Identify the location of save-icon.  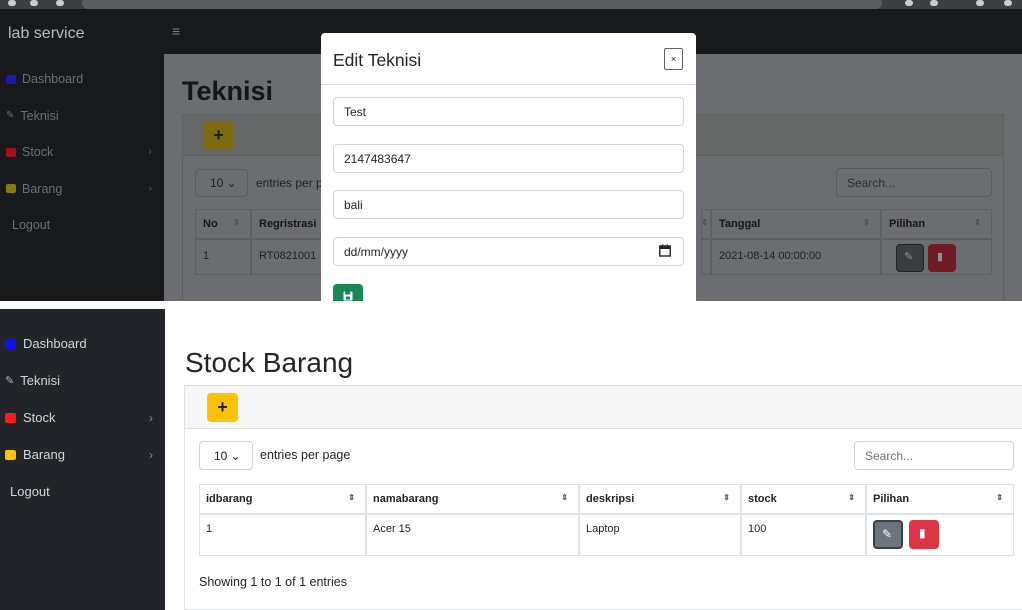
(348, 296).